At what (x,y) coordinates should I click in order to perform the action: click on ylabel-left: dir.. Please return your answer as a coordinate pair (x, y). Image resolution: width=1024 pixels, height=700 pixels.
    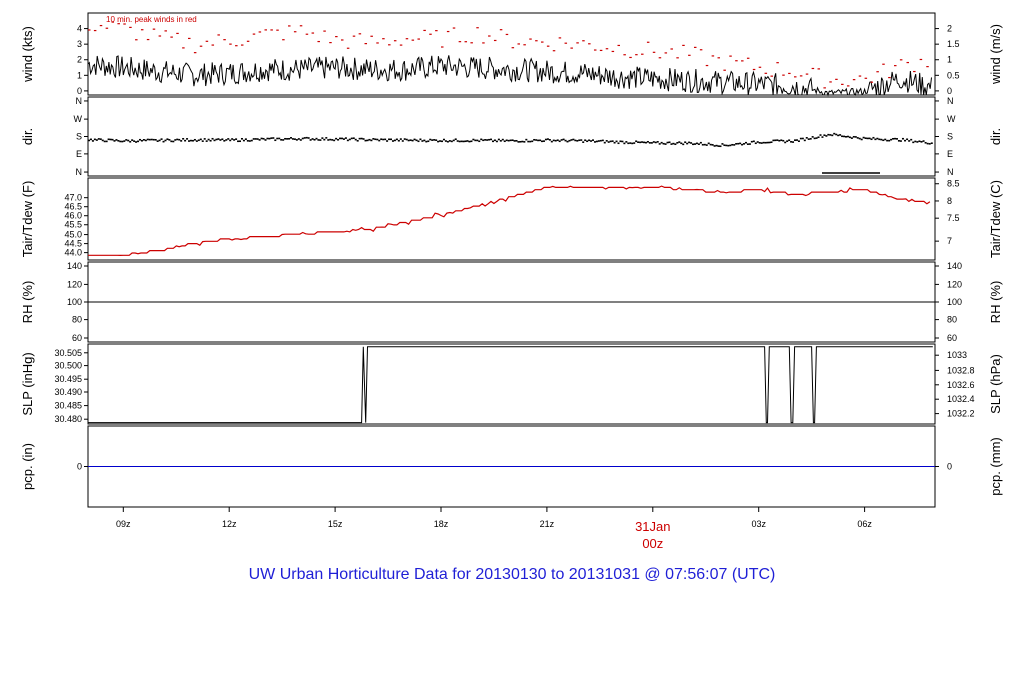
    Looking at the image, I should click on (27, 136).